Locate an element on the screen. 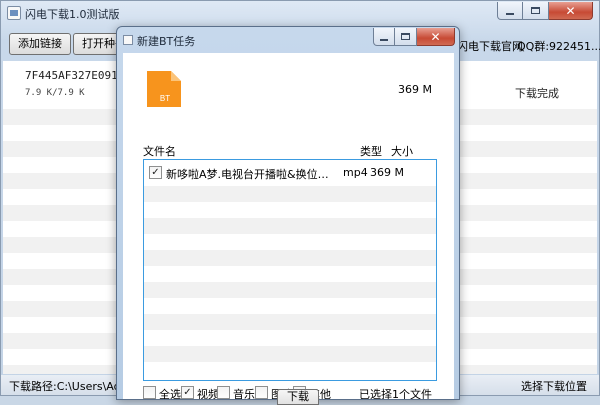 This screenshot has width=600, height=405. dialog-title: 新建BT任务 is located at coordinates (166, 41).